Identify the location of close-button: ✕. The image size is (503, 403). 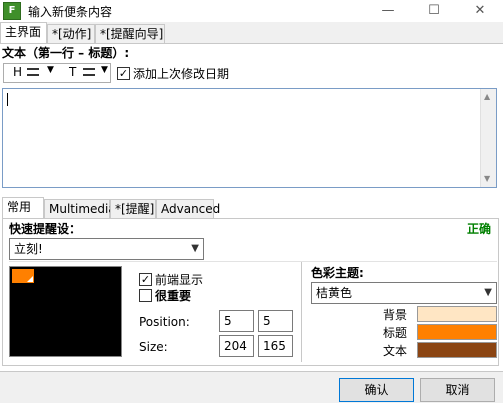
(480, 11).